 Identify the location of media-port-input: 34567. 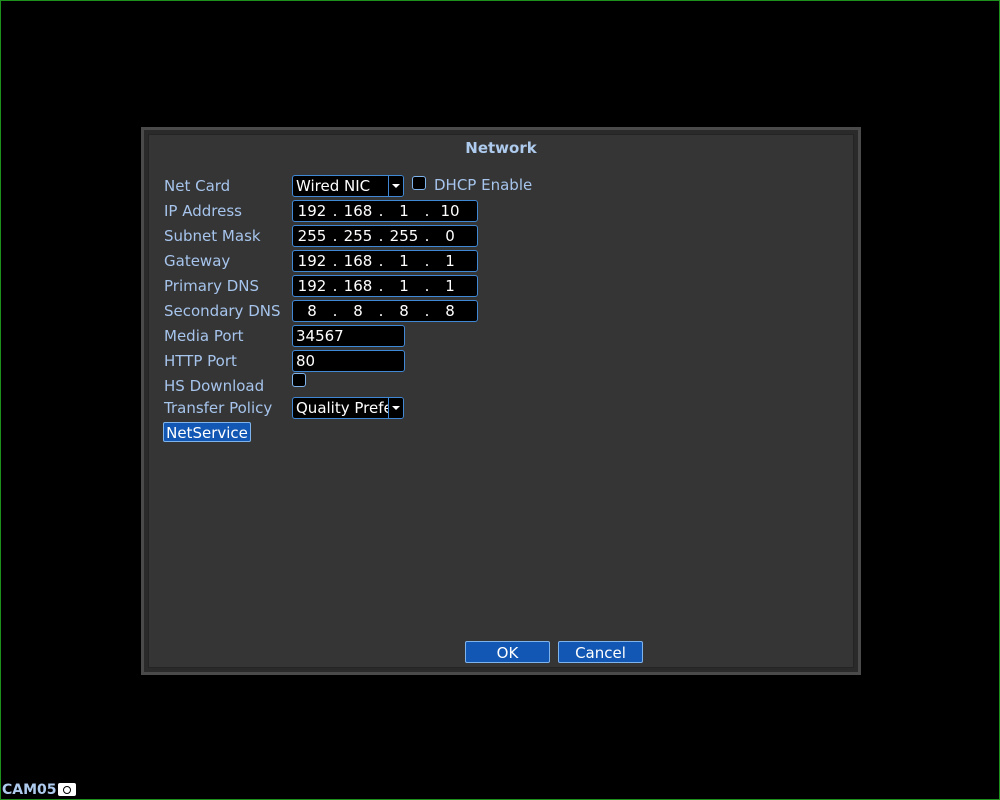
(348, 336).